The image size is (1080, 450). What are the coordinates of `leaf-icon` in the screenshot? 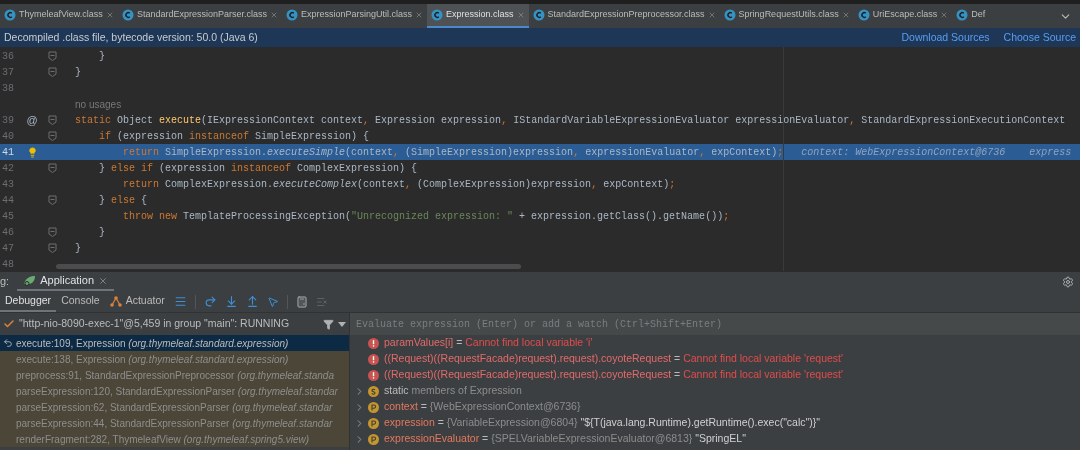 It's located at (30, 280).